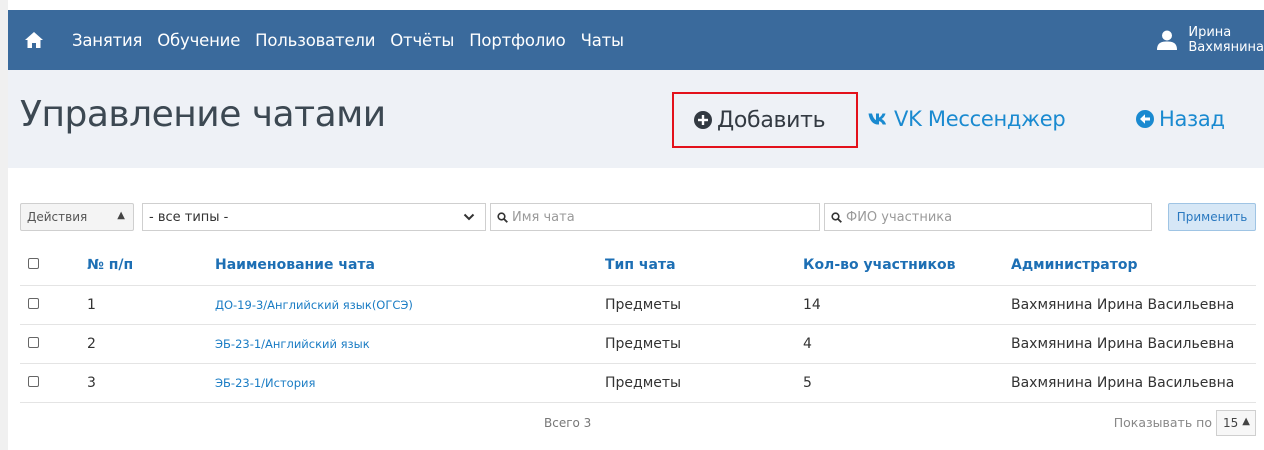  What do you see at coordinates (410, 265) in the screenshot?
I see `column-header-name: Наименование чата` at bounding box center [410, 265].